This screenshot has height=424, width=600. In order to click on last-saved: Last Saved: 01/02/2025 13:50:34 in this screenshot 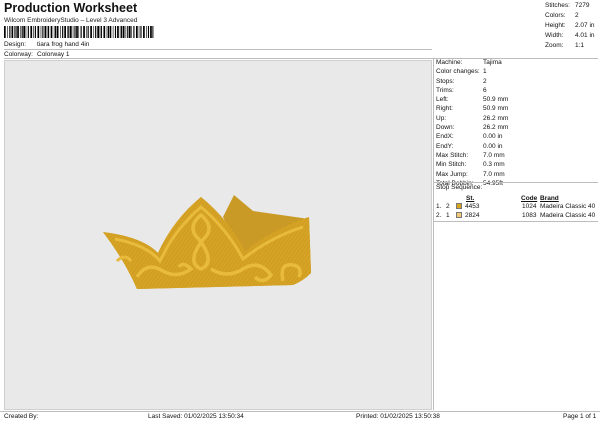, I will do `click(196, 416)`.